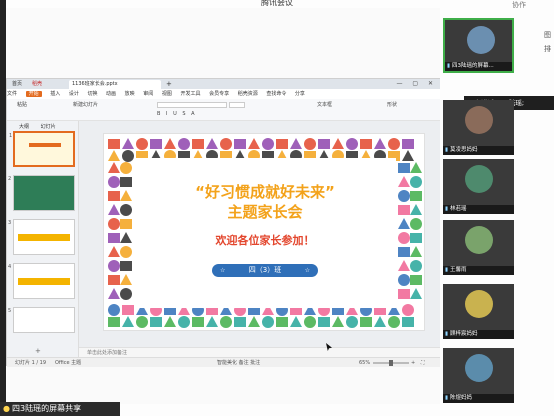 Image resolution: width=554 pixels, height=416 pixels. What do you see at coordinates (41, 193) in the screenshot?
I see `slide-thumb-2: 2` at bounding box center [41, 193].